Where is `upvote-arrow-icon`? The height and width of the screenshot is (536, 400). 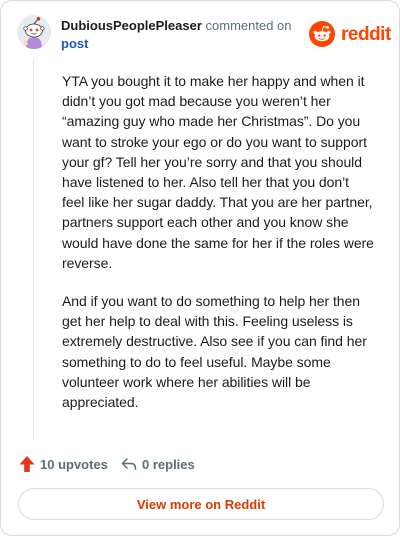
upvote-arrow-icon is located at coordinates (27, 464).